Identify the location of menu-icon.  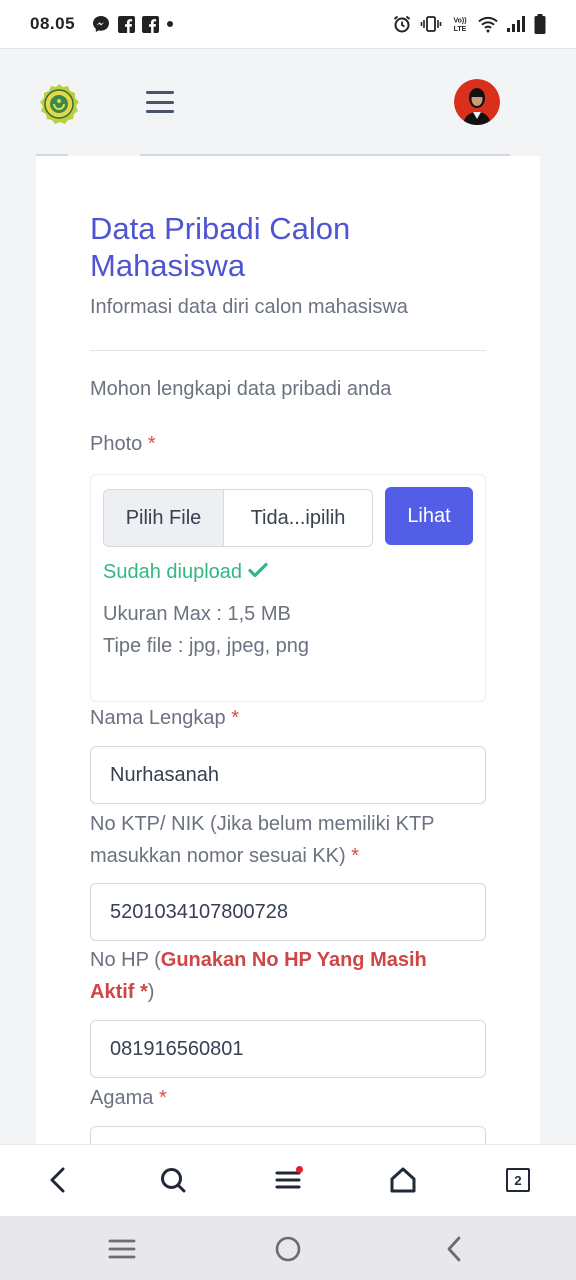
(288, 1180).